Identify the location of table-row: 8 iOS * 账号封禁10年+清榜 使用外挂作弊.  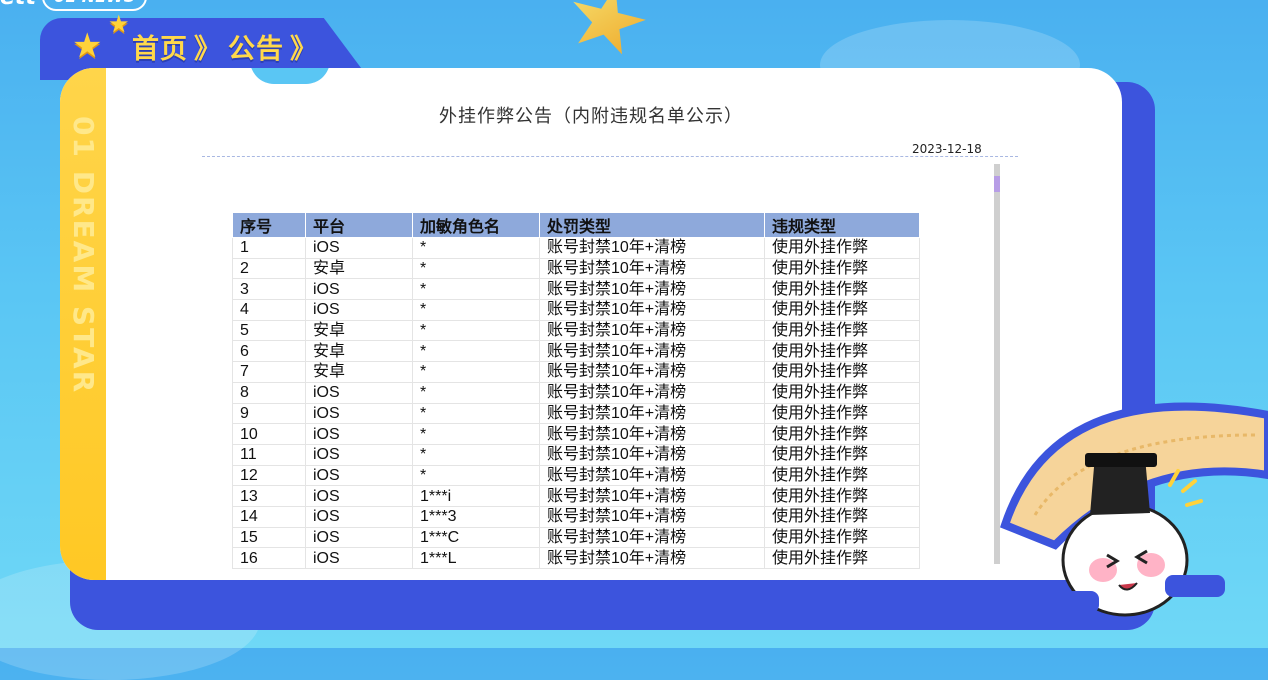
(576, 392).